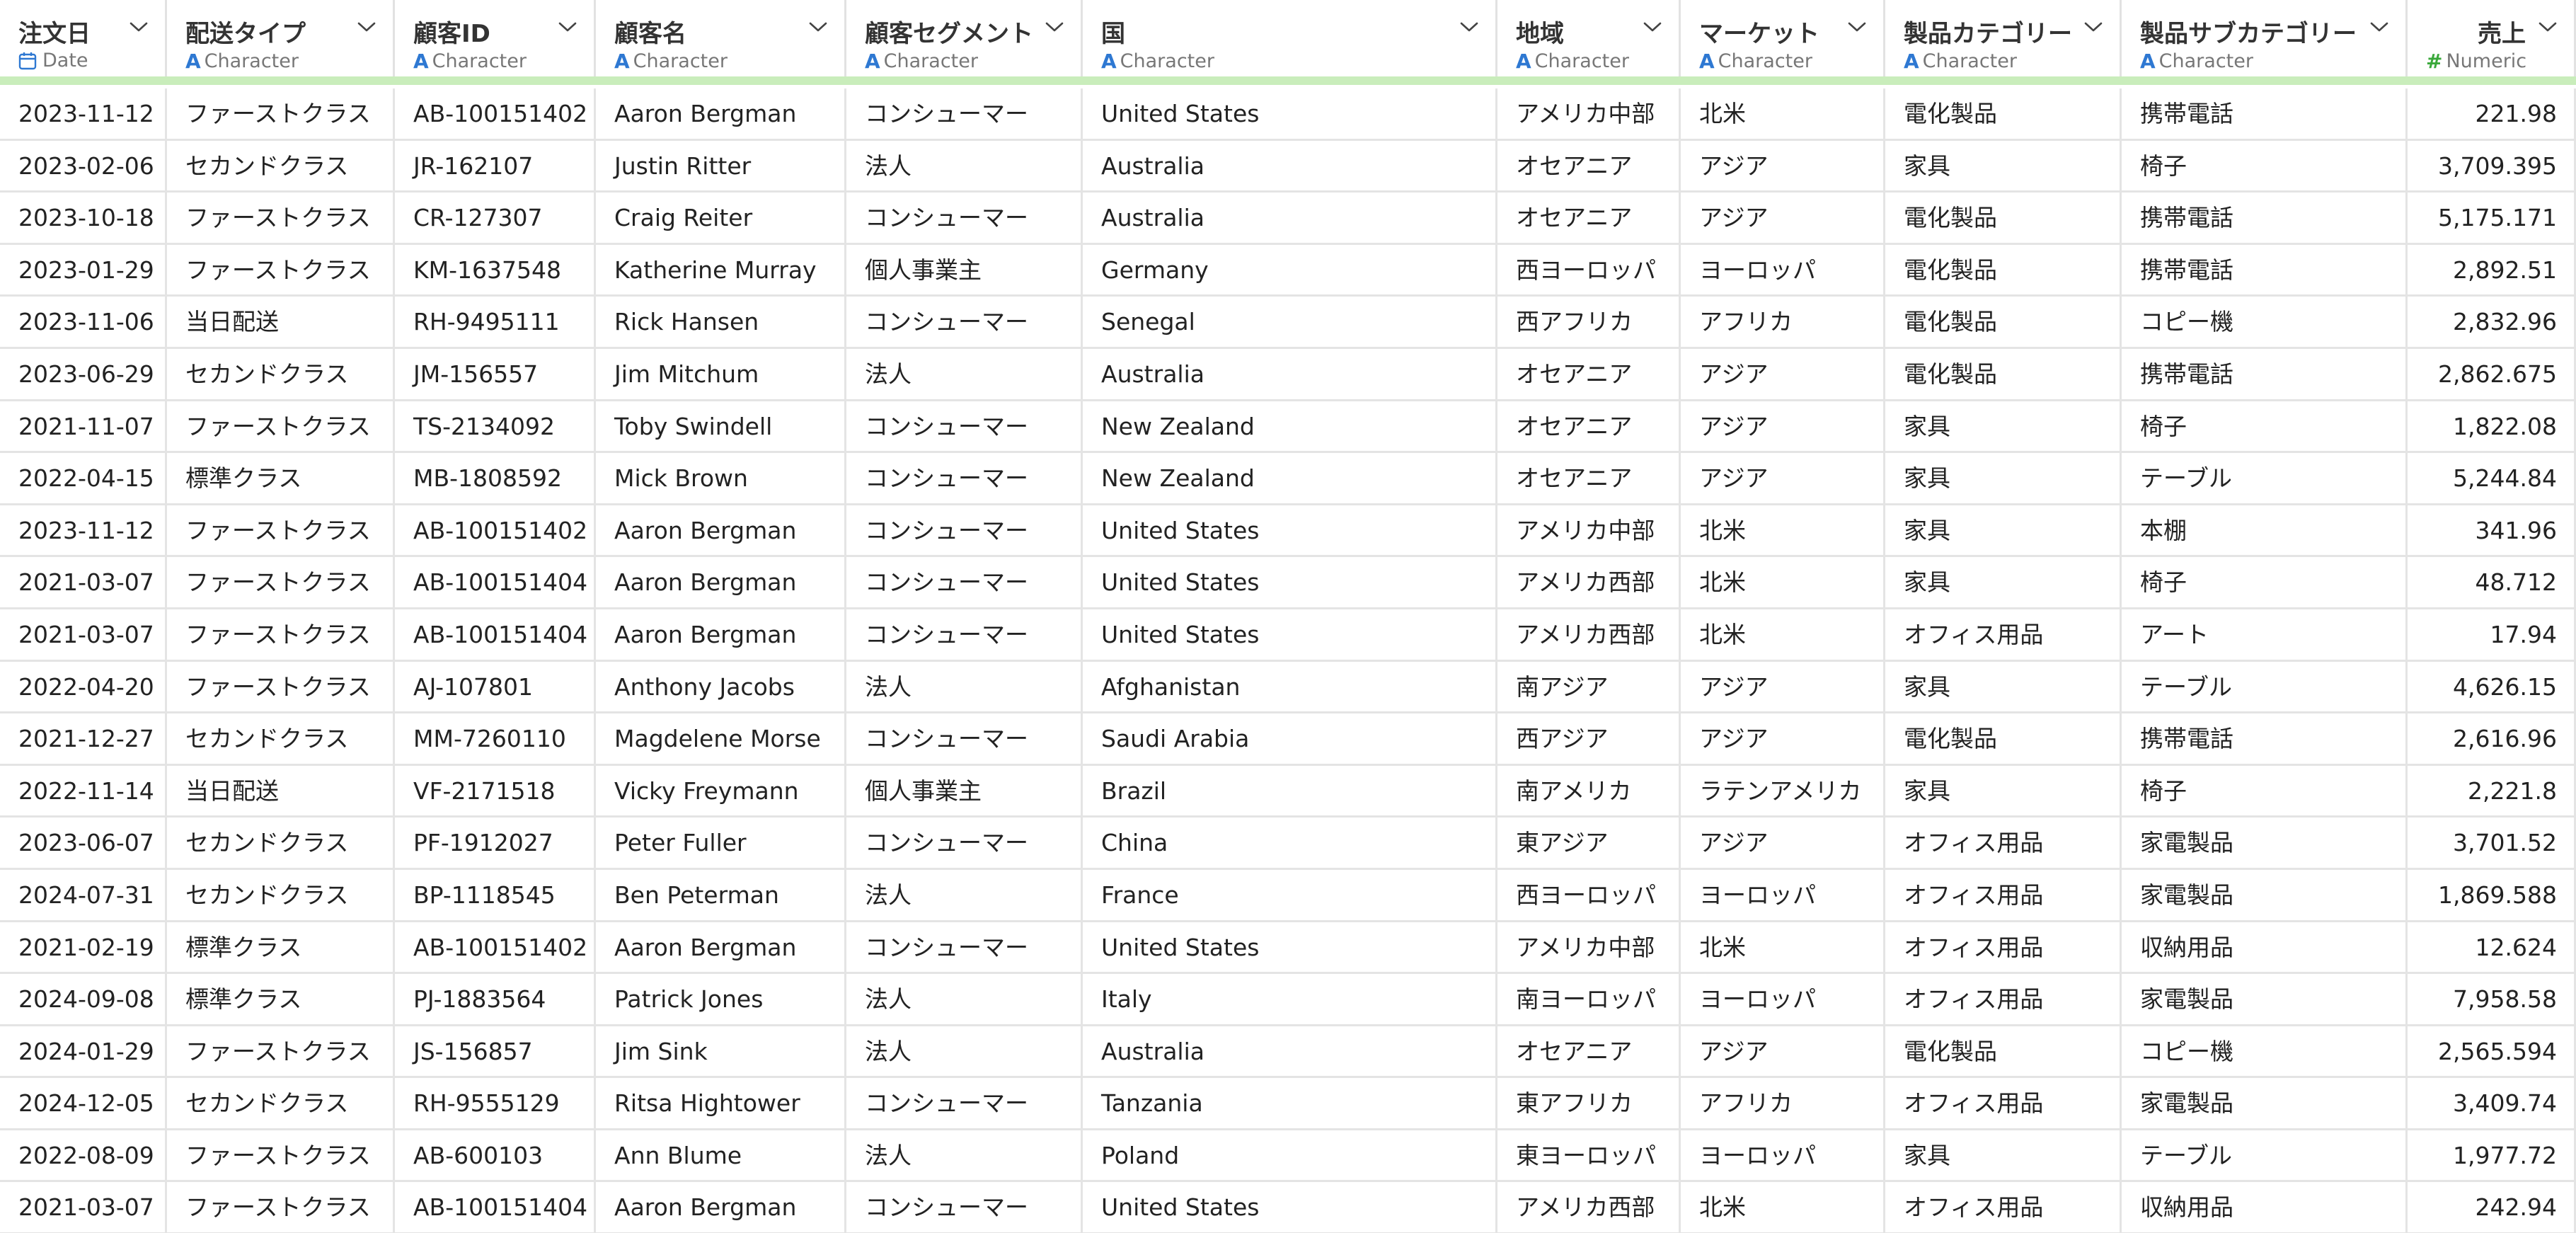  Describe the element at coordinates (2265, 1051) in the screenshot. I see `cell-product-subcategory: コピー機` at that location.